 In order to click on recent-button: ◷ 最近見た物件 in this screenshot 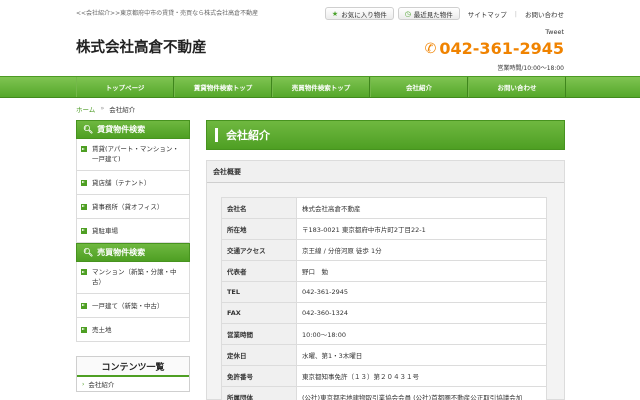, I will do `click(428, 13)`.